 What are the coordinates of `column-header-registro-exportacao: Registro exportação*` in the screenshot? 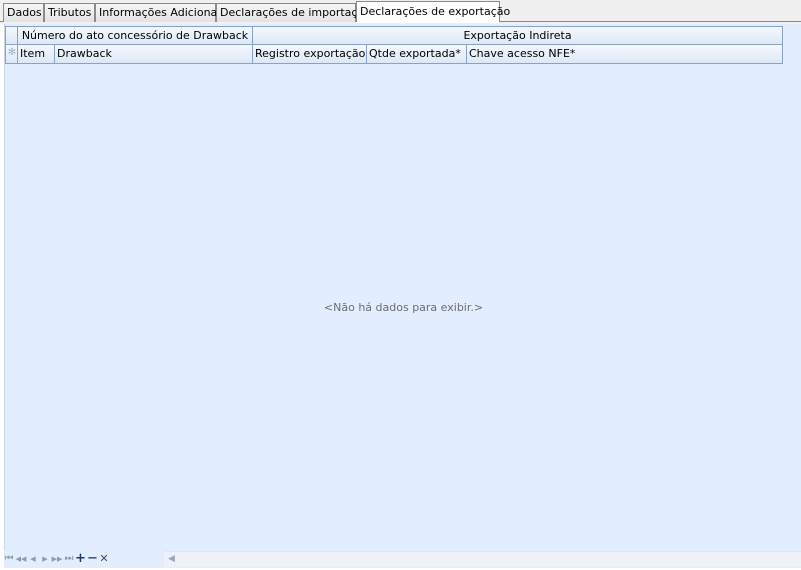 It's located at (309, 54).